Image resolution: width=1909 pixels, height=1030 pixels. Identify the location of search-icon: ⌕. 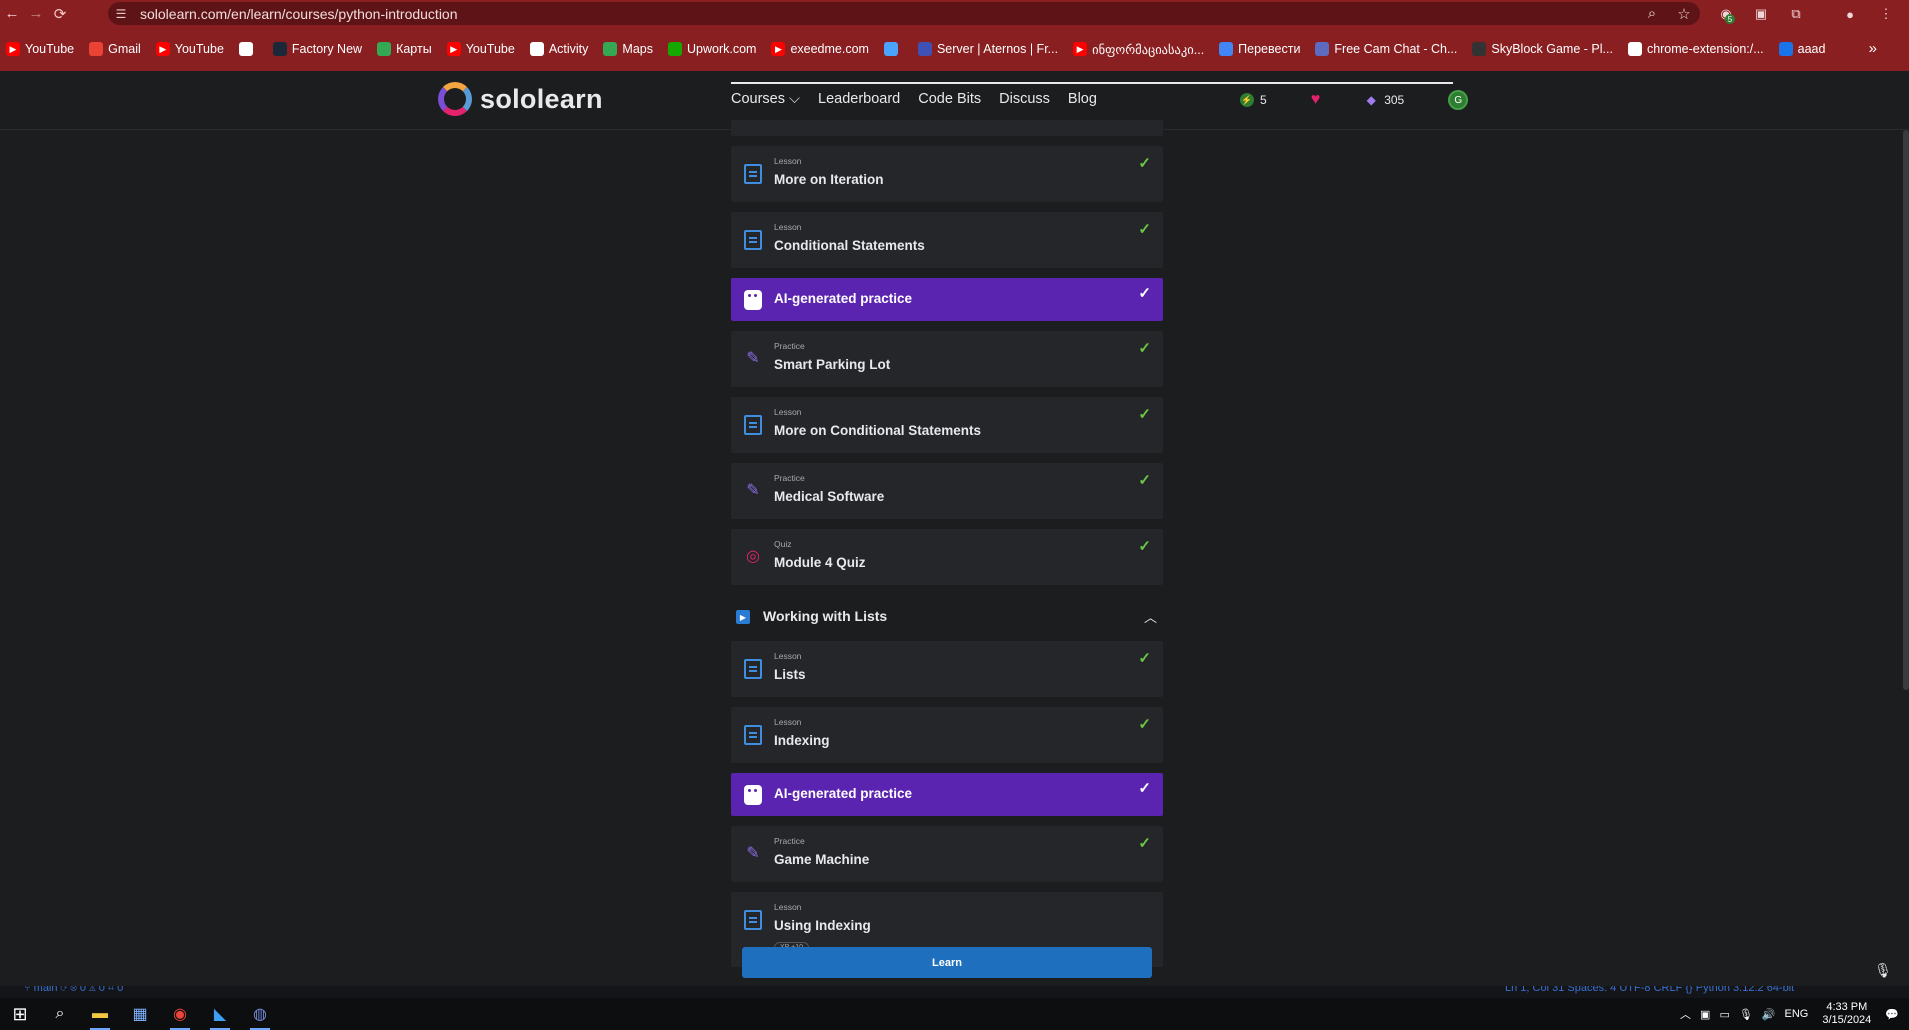
(60, 1014).